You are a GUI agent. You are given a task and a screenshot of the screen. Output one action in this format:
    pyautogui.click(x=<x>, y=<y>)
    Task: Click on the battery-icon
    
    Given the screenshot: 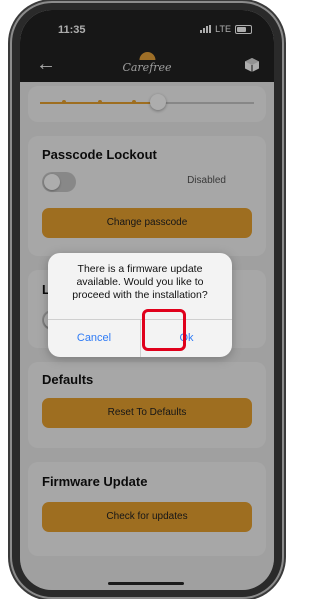 What is the action you would take?
    pyautogui.click(x=243, y=29)
    